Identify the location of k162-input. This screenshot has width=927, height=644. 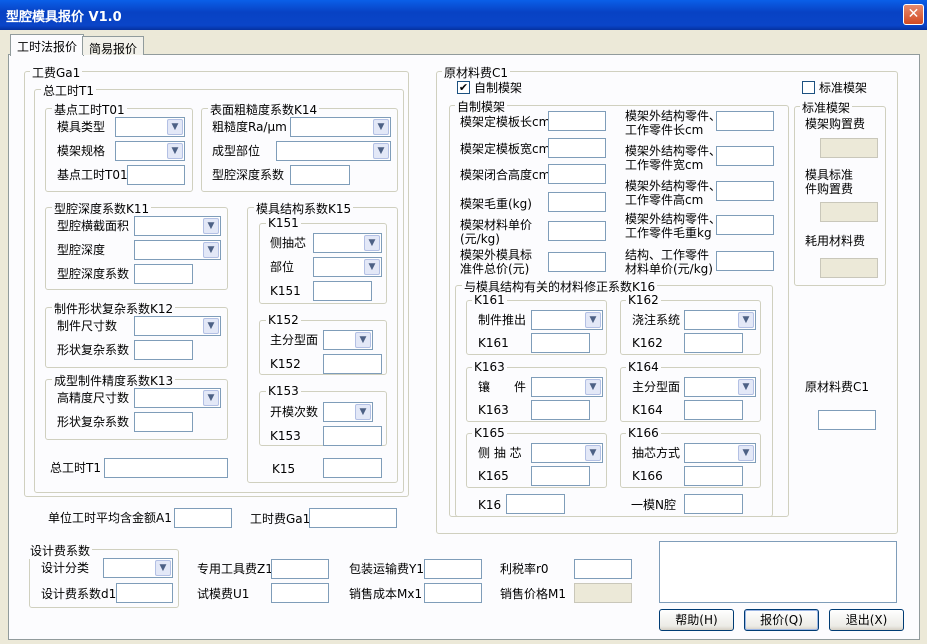
(713, 343).